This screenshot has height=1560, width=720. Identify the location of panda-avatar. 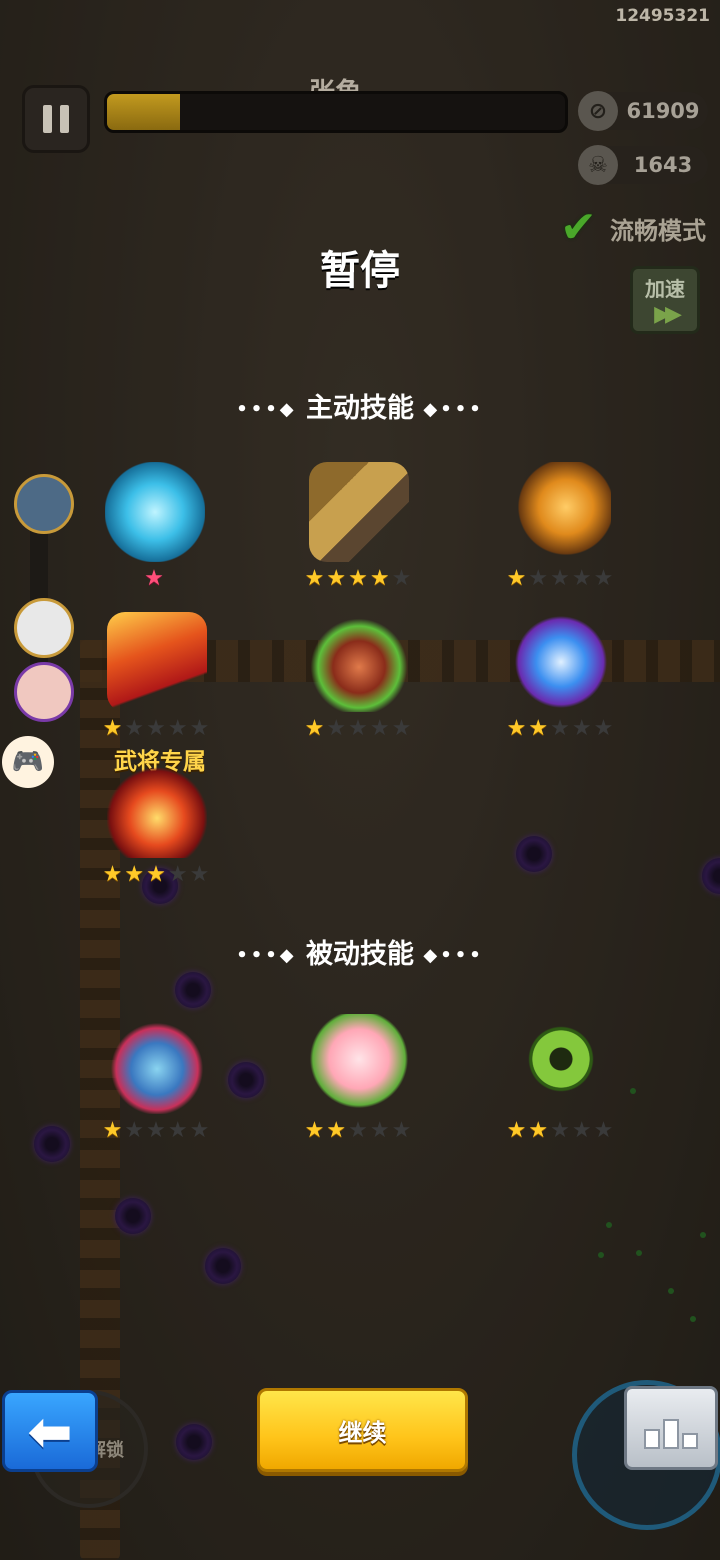
(44, 628).